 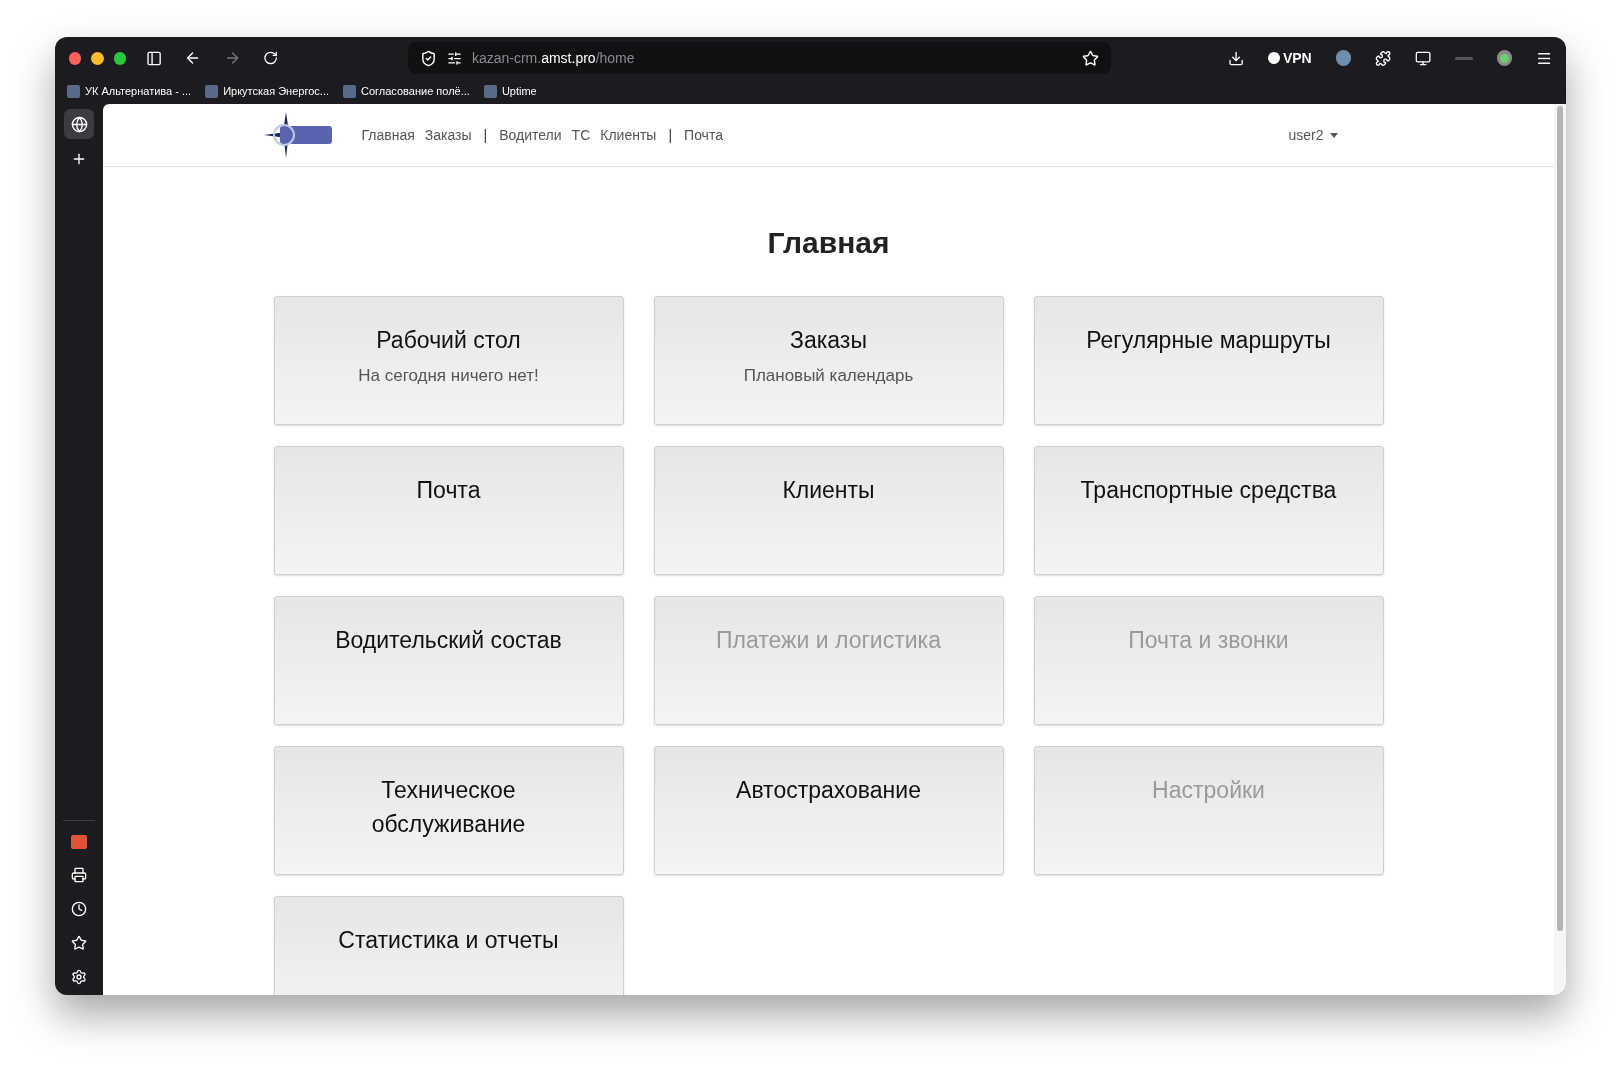 I want to click on tile-card: Водительский состав, so click(x=448, y=660).